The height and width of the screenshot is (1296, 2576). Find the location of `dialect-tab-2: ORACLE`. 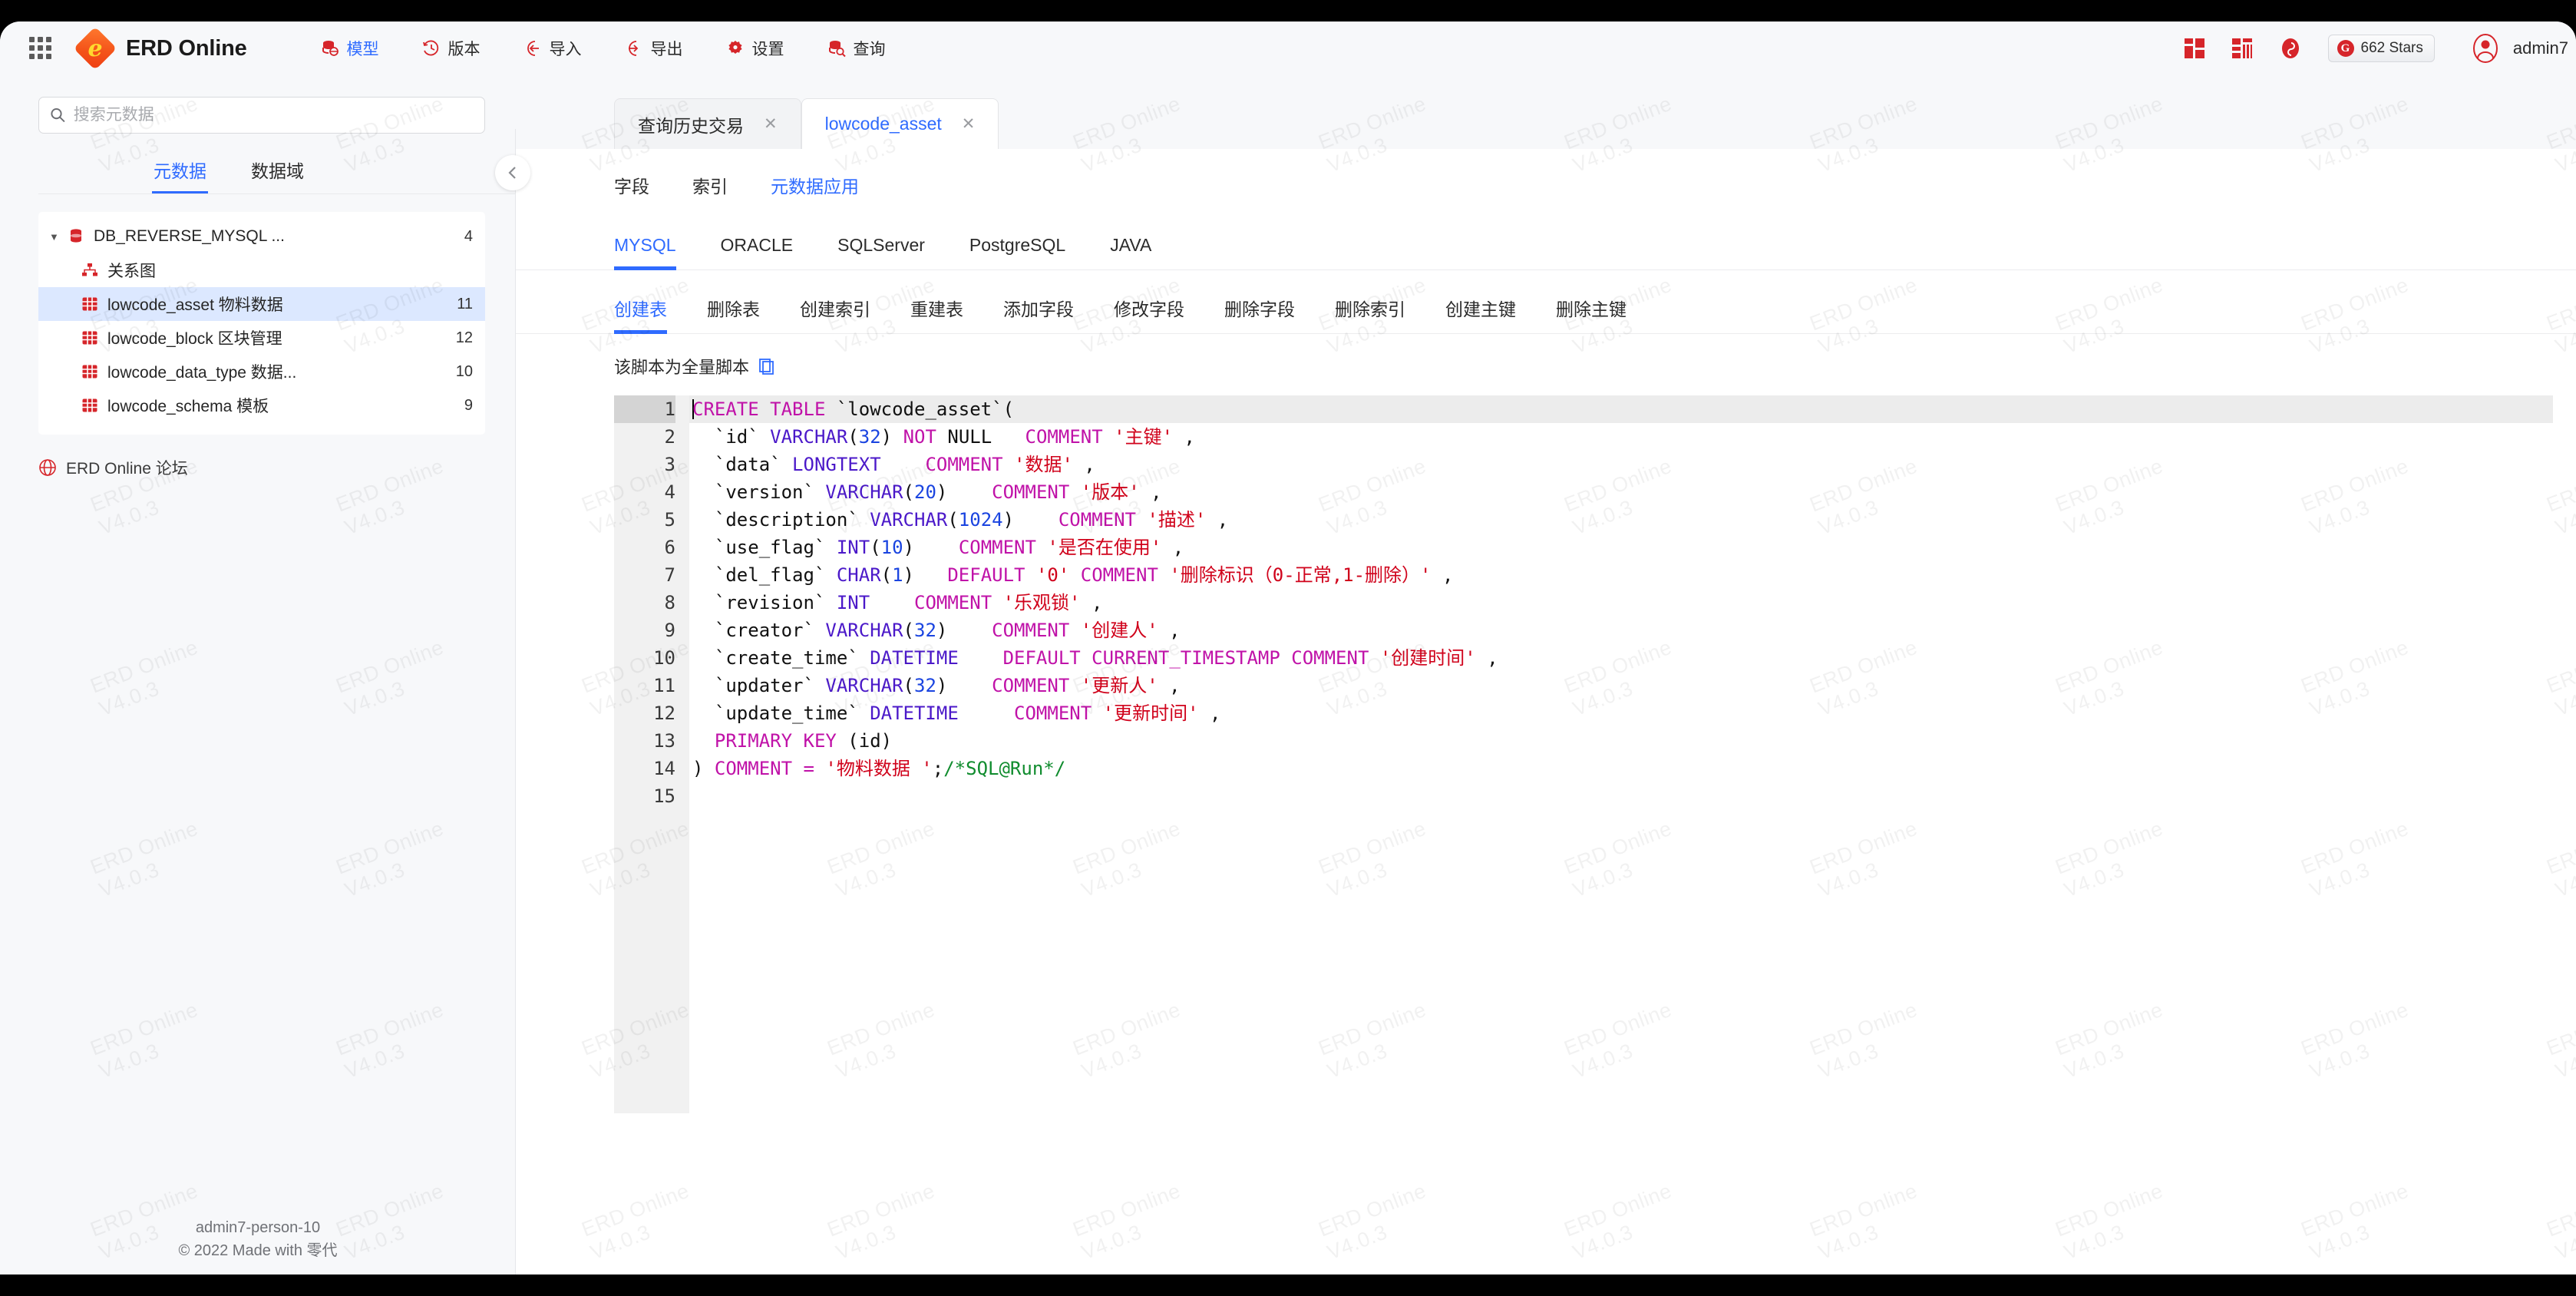

dialect-tab-2: ORACLE is located at coordinates (757, 252).